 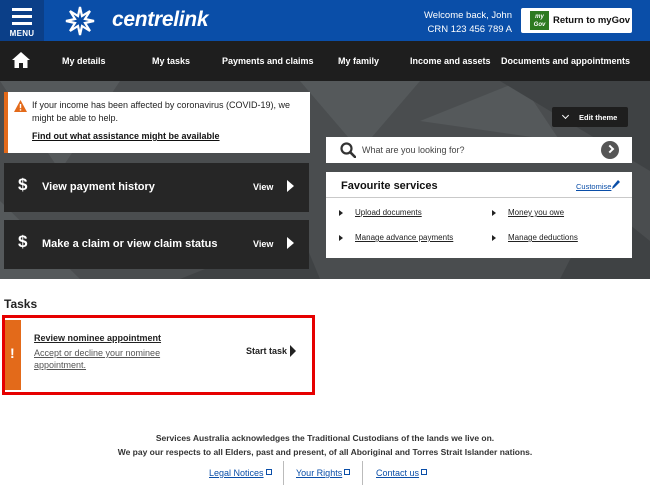 I want to click on home-icon, so click(x=21, y=60).